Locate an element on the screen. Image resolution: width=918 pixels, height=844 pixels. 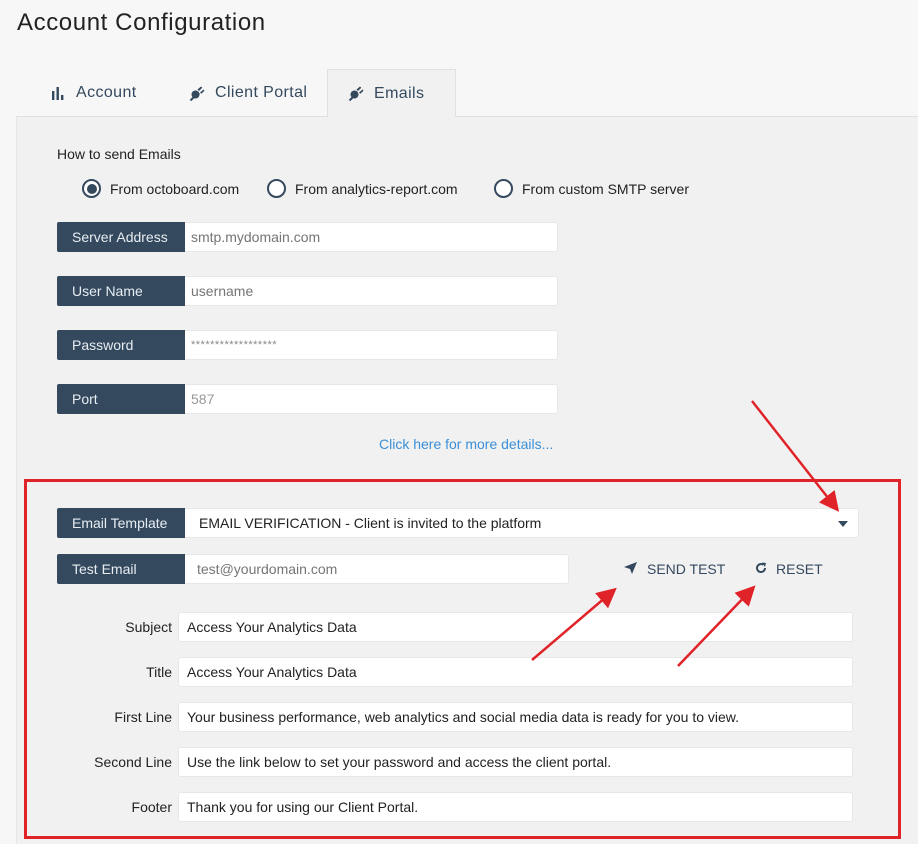
caret-down-icon is located at coordinates (843, 524).